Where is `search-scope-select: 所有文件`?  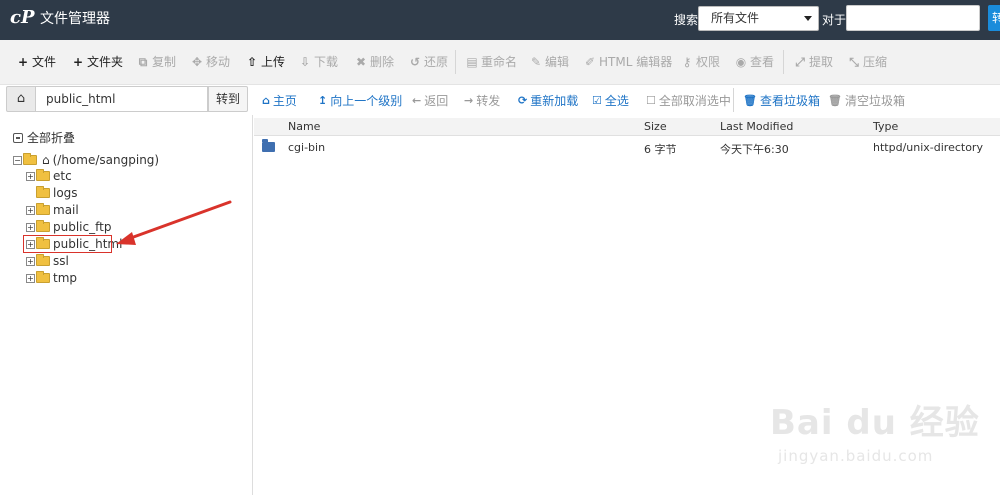 search-scope-select: 所有文件 is located at coordinates (758, 18).